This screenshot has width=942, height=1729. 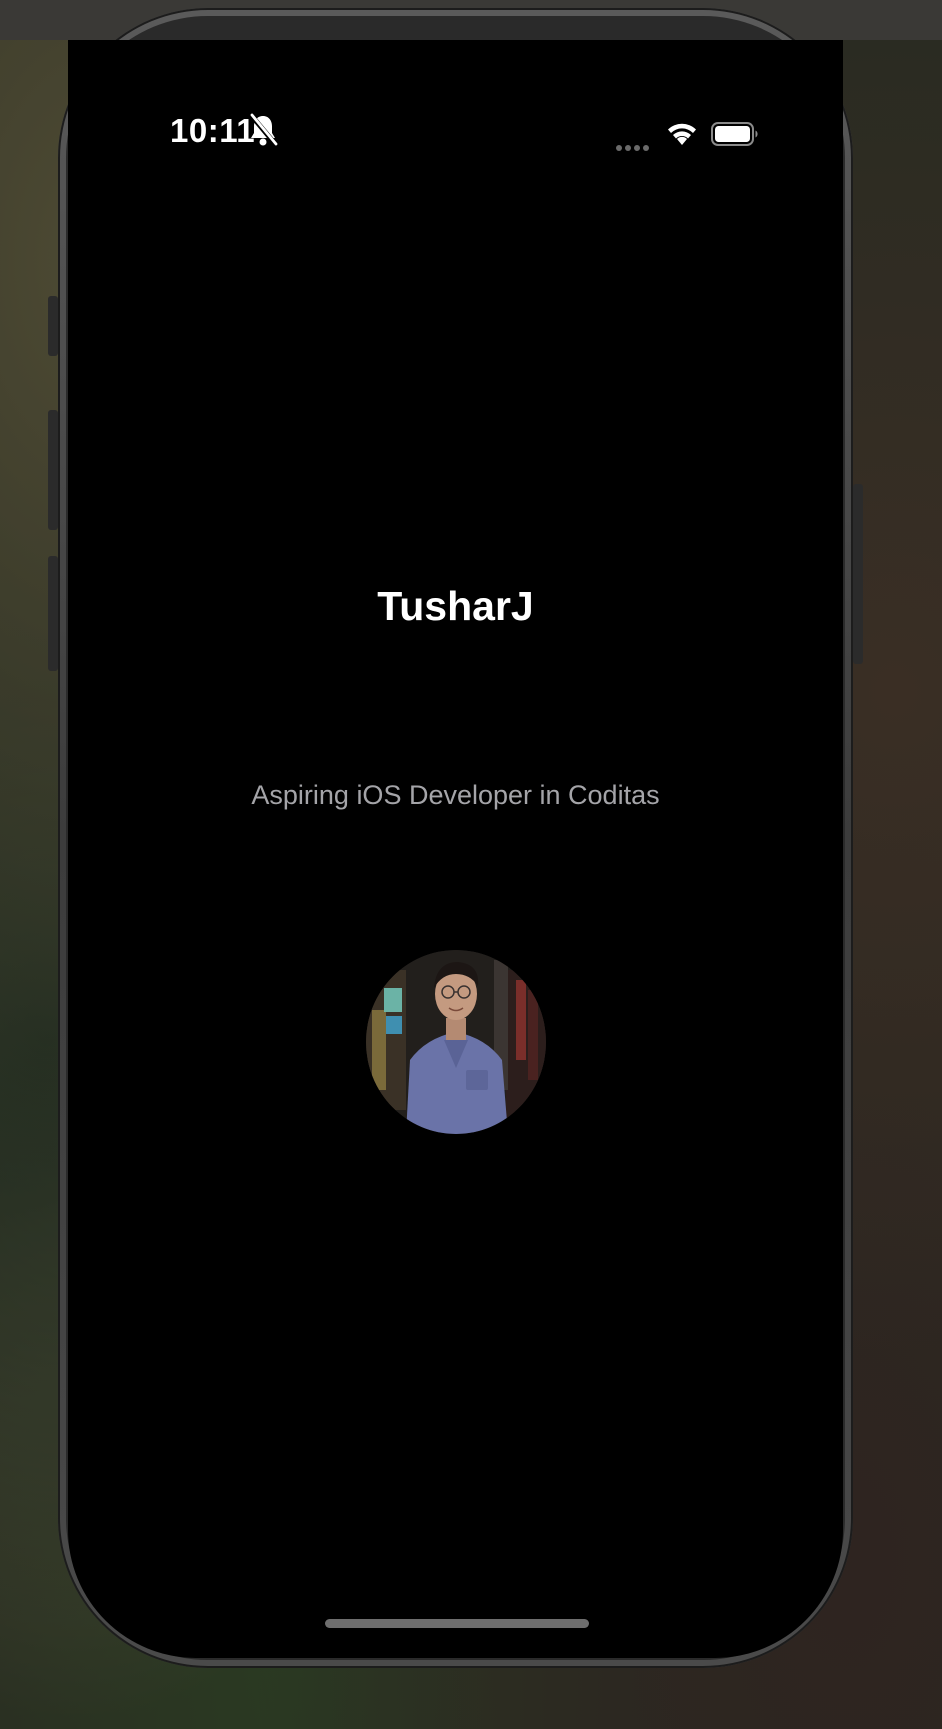 I want to click on volume-down-button, so click(x=53, y=613).